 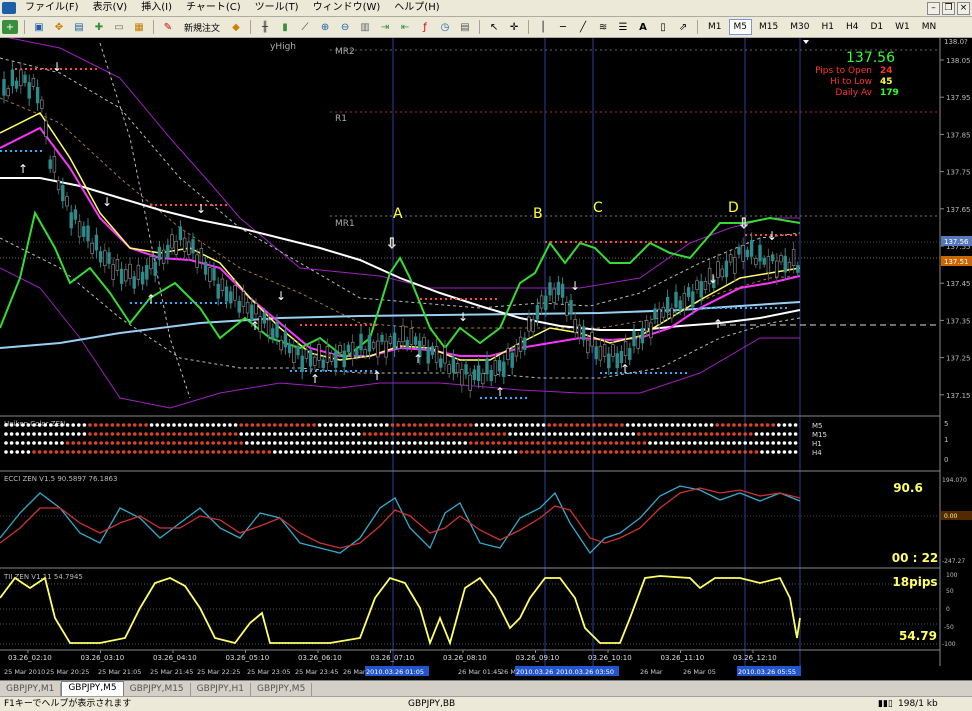 I want to click on tab-gbpjpy-m5: GBPJPY,M5, so click(x=92, y=688).